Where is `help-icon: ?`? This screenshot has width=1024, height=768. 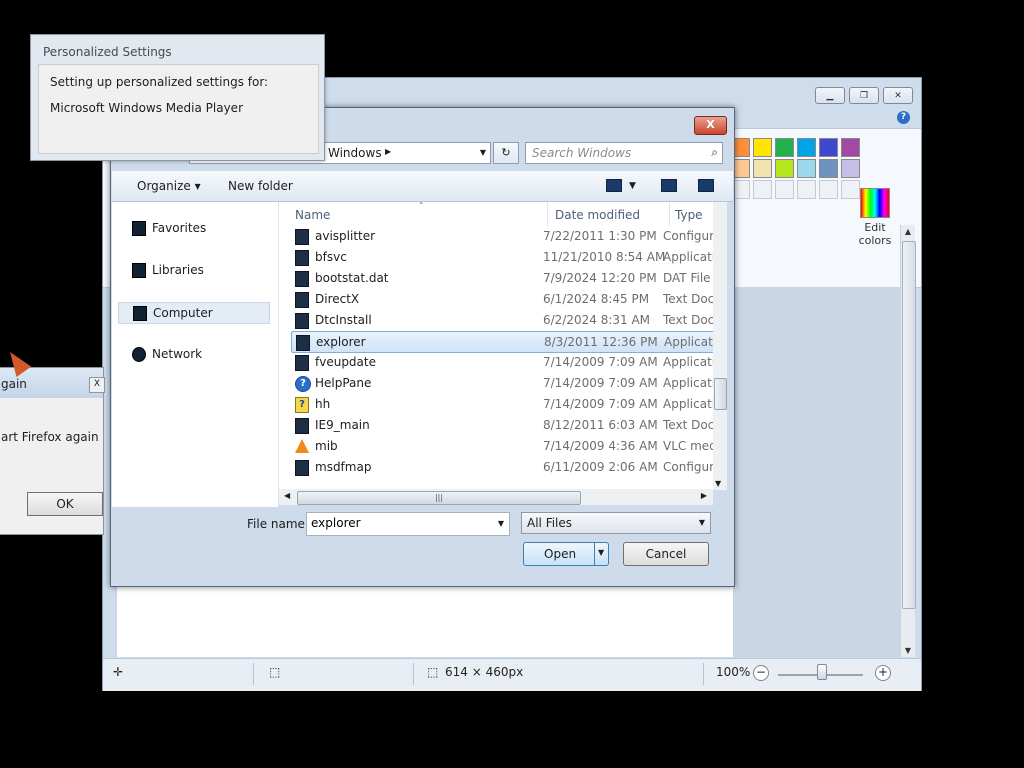
help-icon: ? is located at coordinates (903, 117).